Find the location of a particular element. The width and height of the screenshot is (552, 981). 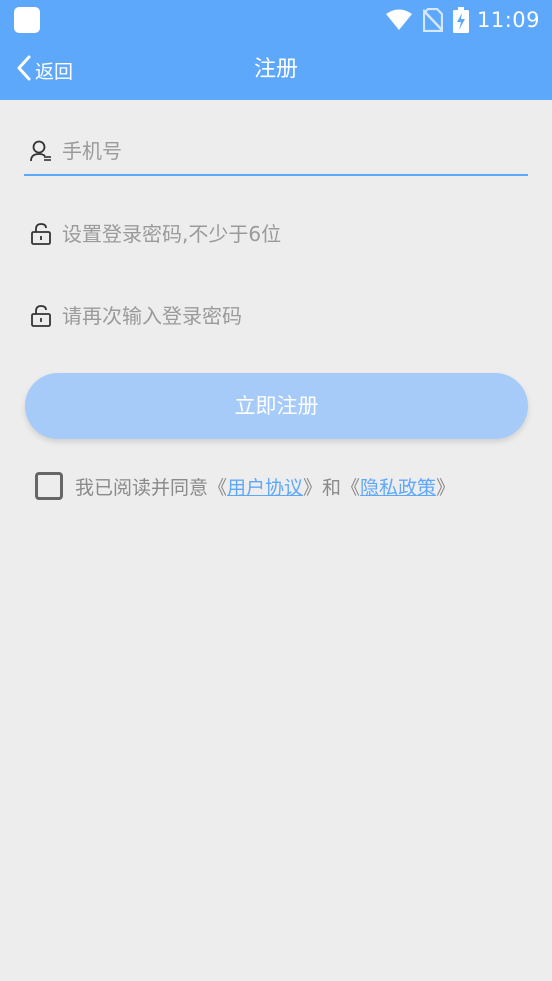

agreement-suffix: 》 is located at coordinates (446, 487).